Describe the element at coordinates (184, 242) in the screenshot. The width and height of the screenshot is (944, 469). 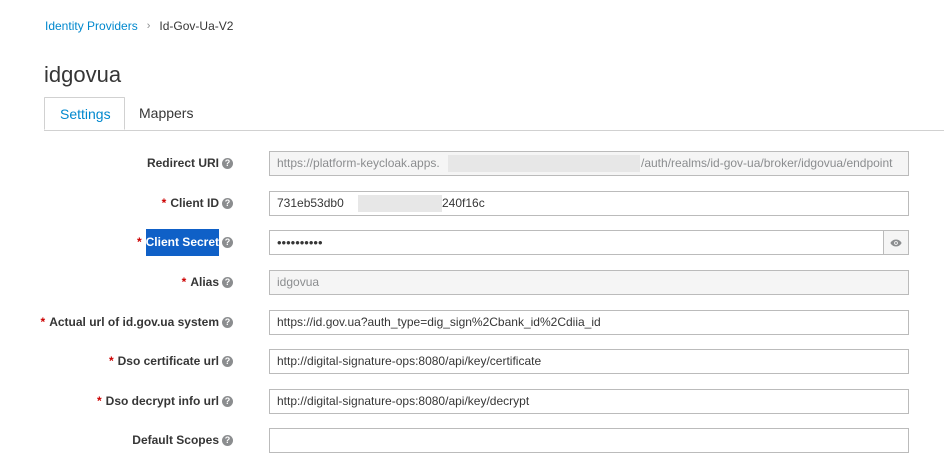
I see `client-secret-label: * Client Secret ?` at that location.